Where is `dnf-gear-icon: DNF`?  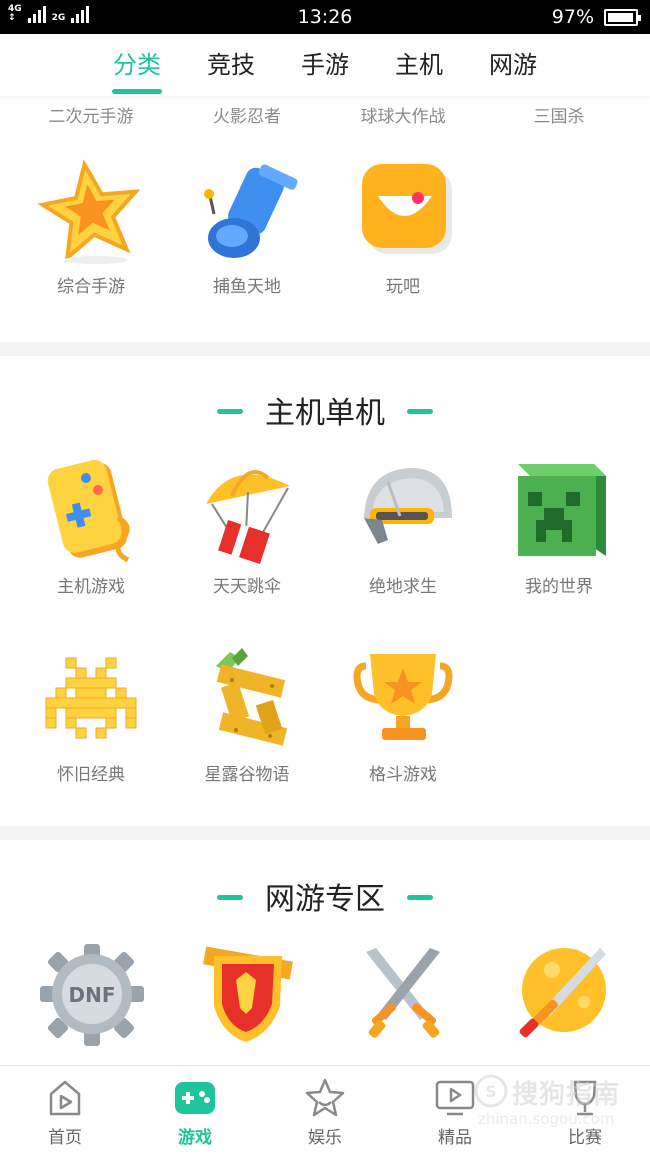
dnf-gear-icon: DNF is located at coordinates (92, 995).